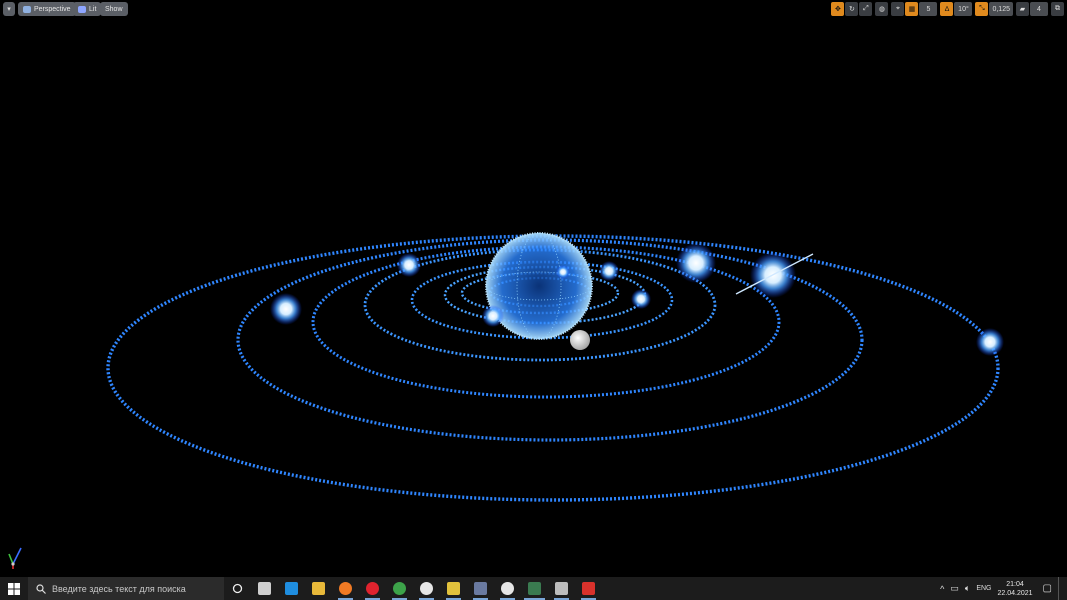  I want to click on file-explorer-icon, so click(318, 588).